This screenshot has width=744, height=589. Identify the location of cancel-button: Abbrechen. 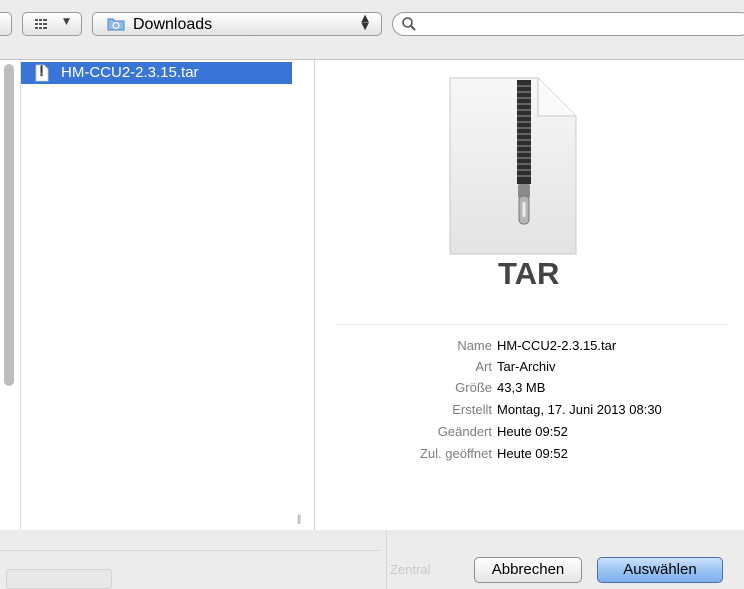
(528, 570).